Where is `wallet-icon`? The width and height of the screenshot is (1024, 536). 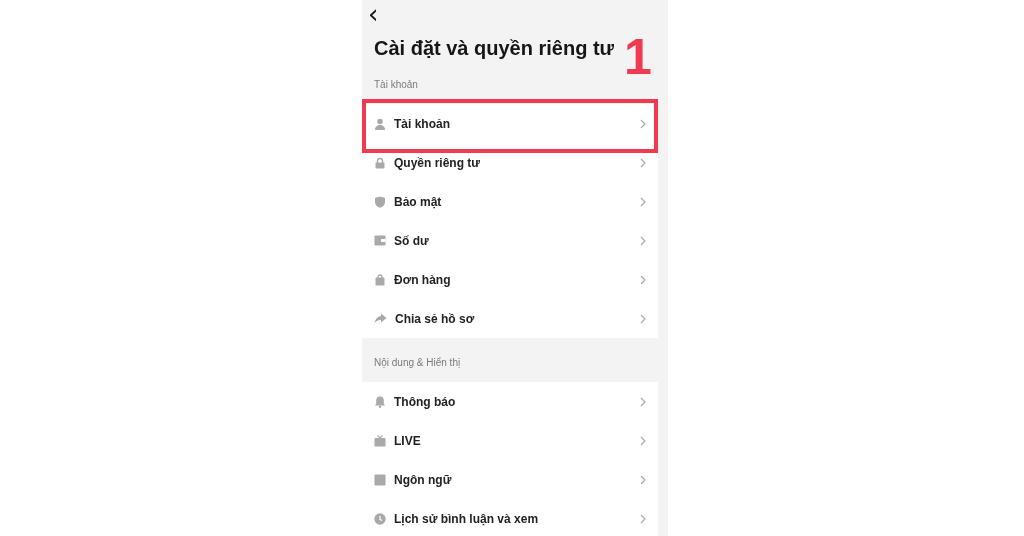 wallet-icon is located at coordinates (380, 240).